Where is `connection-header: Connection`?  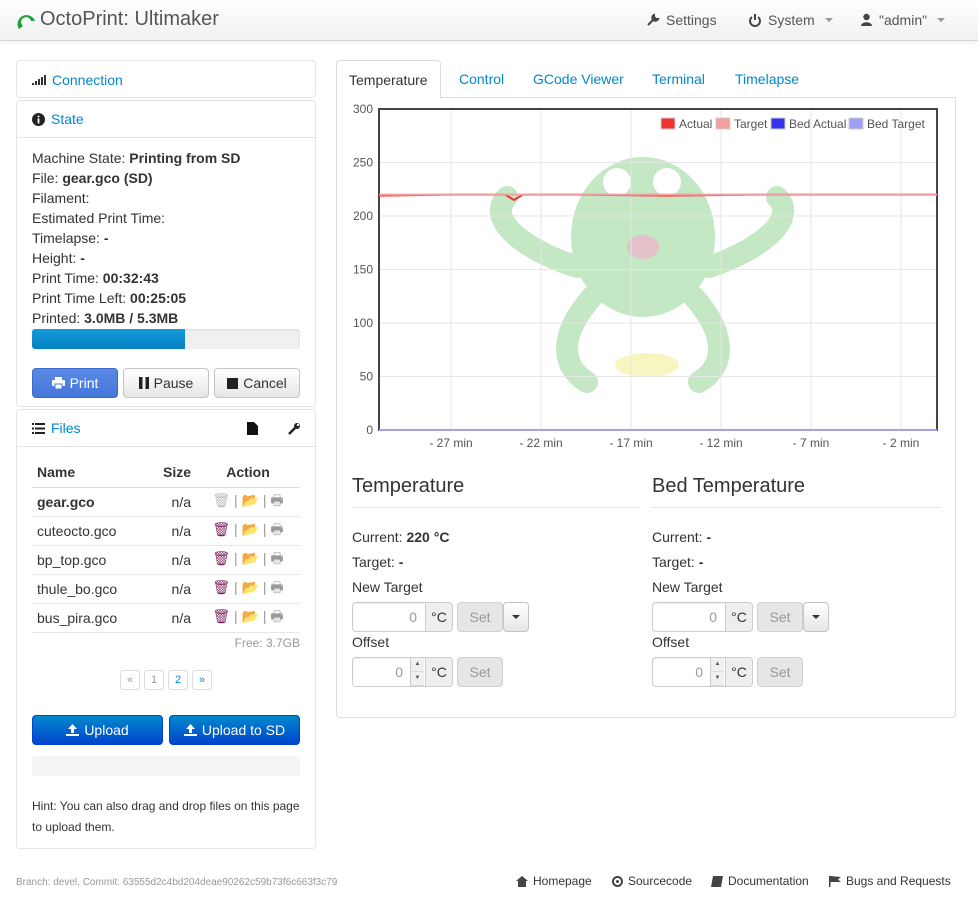 connection-header: Connection is located at coordinates (166, 79).